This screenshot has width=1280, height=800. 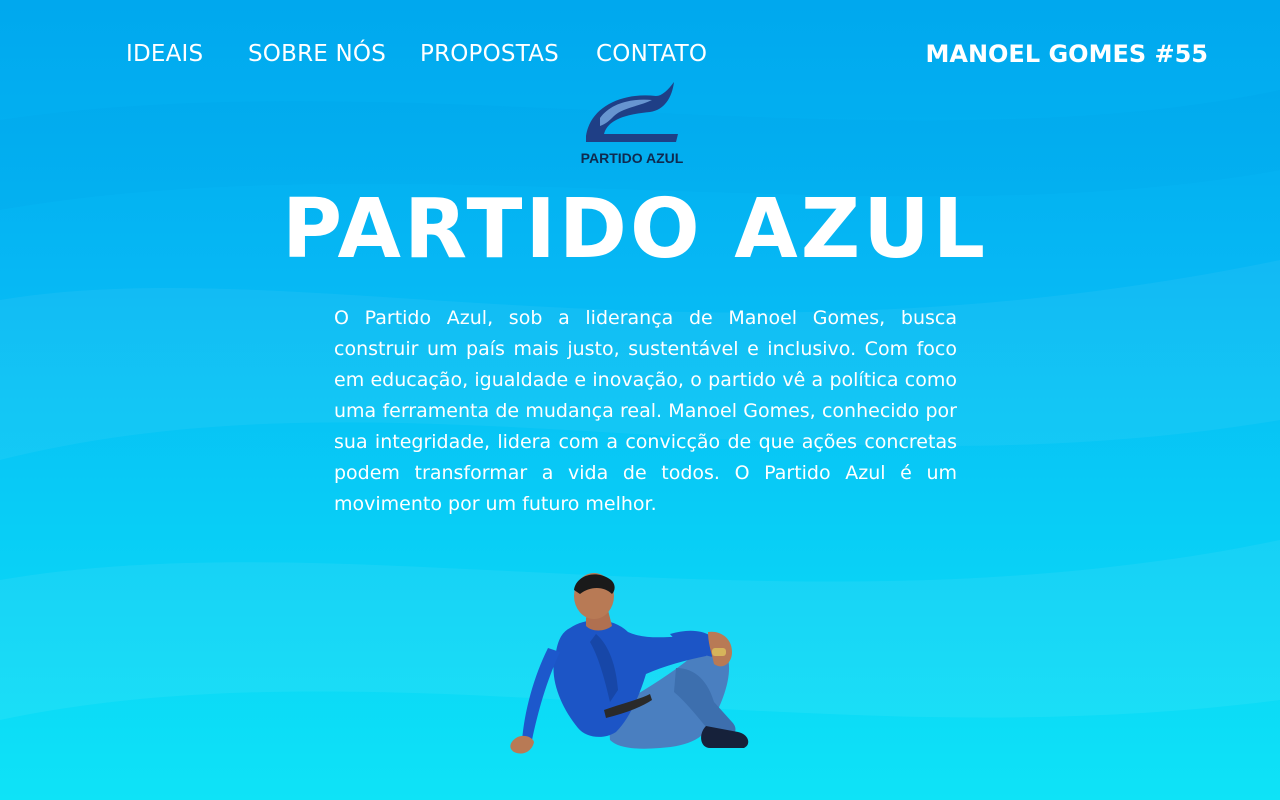 I want to click on nav-link-ideais: IDEAIS, so click(x=164, y=54).